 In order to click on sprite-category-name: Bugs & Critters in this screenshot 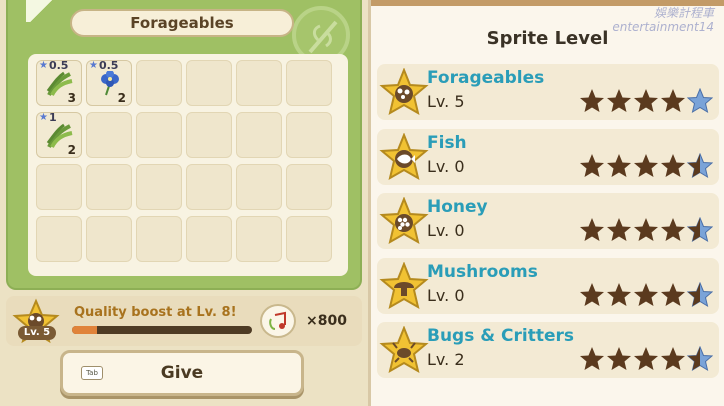, I will do `click(500, 336)`.